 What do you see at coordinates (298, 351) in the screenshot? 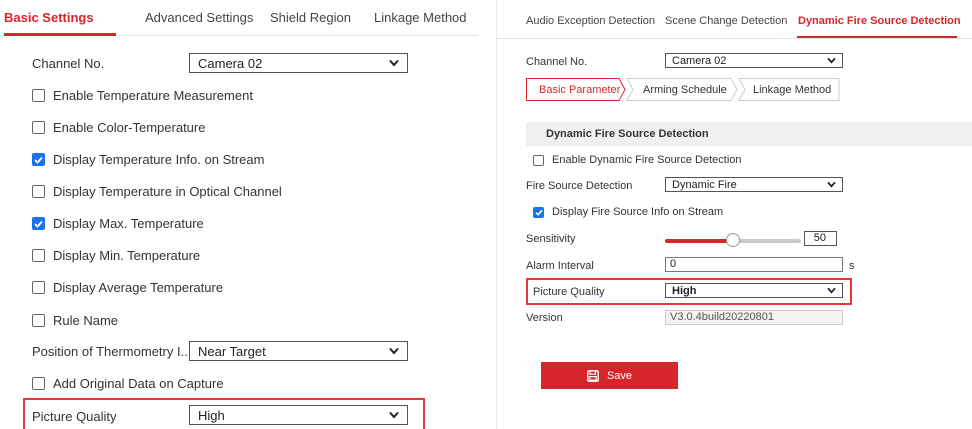
I see `position-select: Near Target` at bounding box center [298, 351].